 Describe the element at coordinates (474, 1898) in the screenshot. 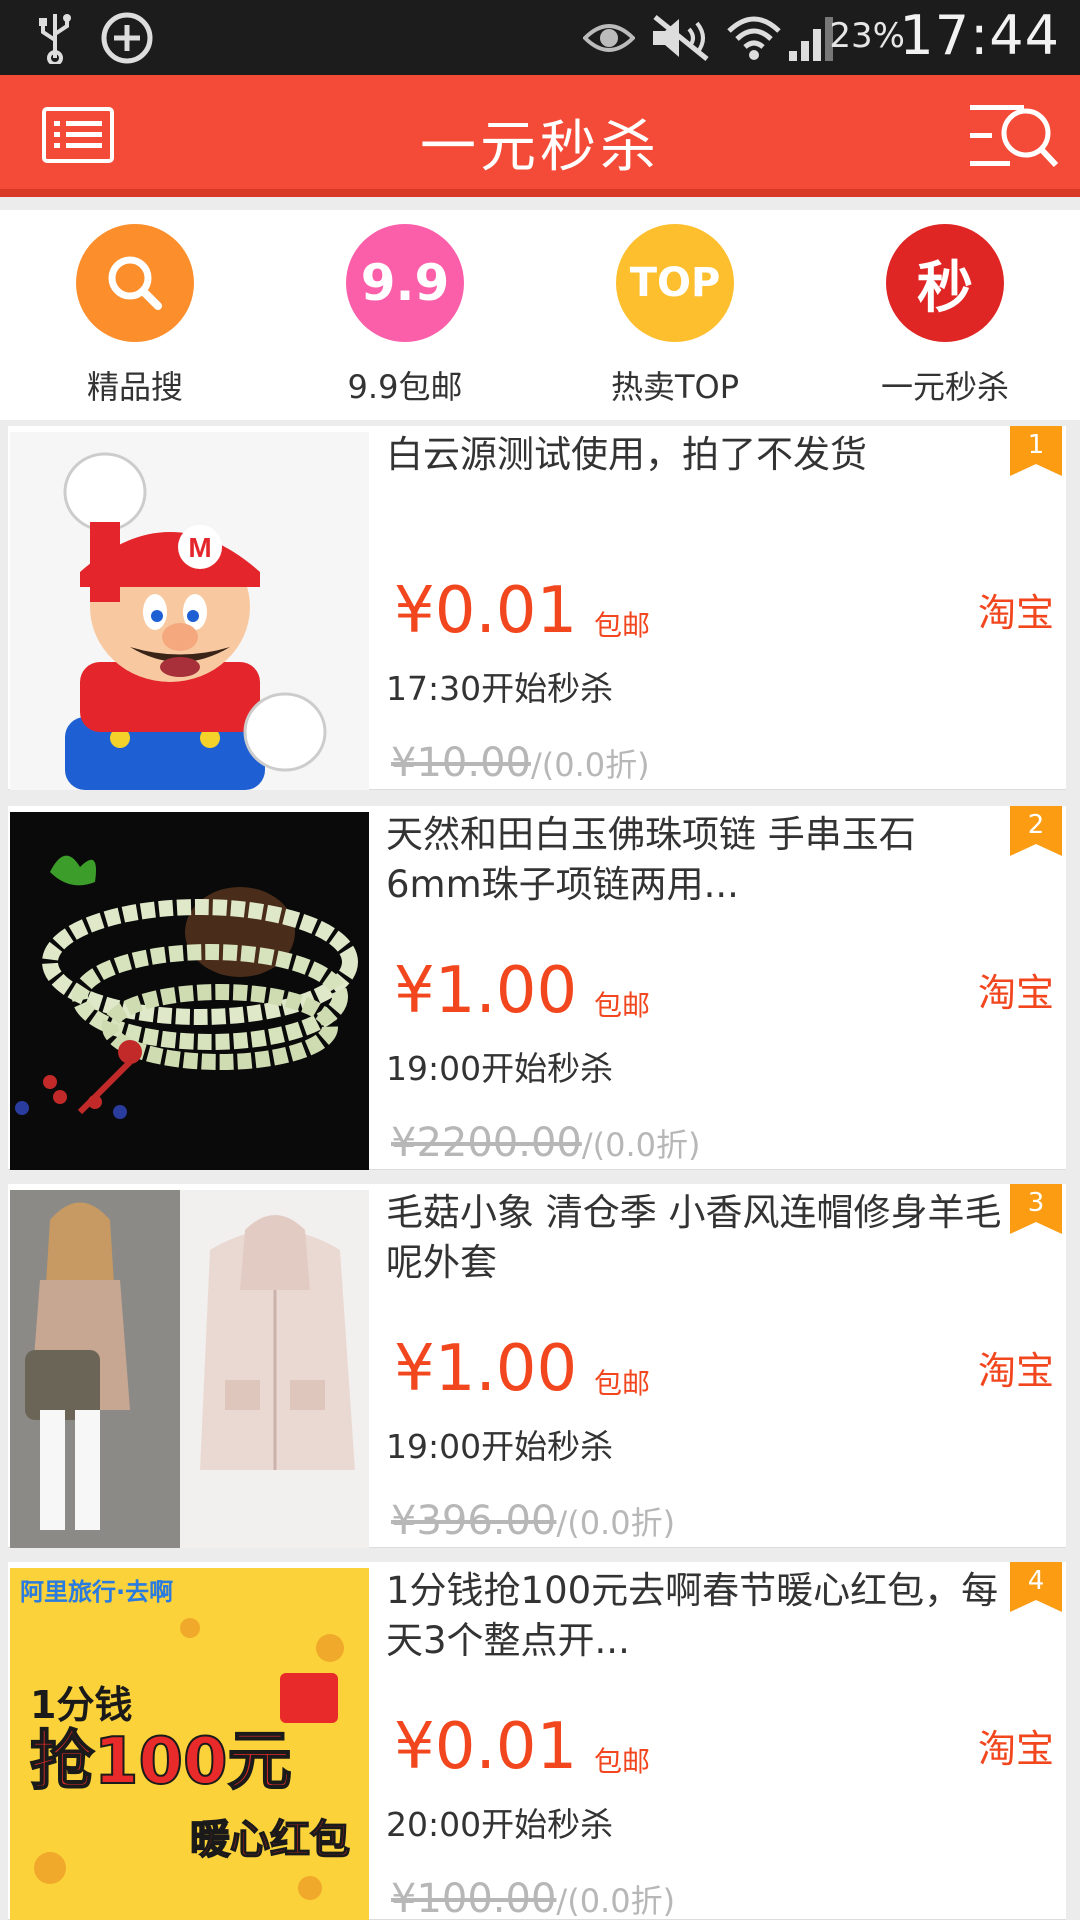

I see `original-price: ¥100.00` at that location.